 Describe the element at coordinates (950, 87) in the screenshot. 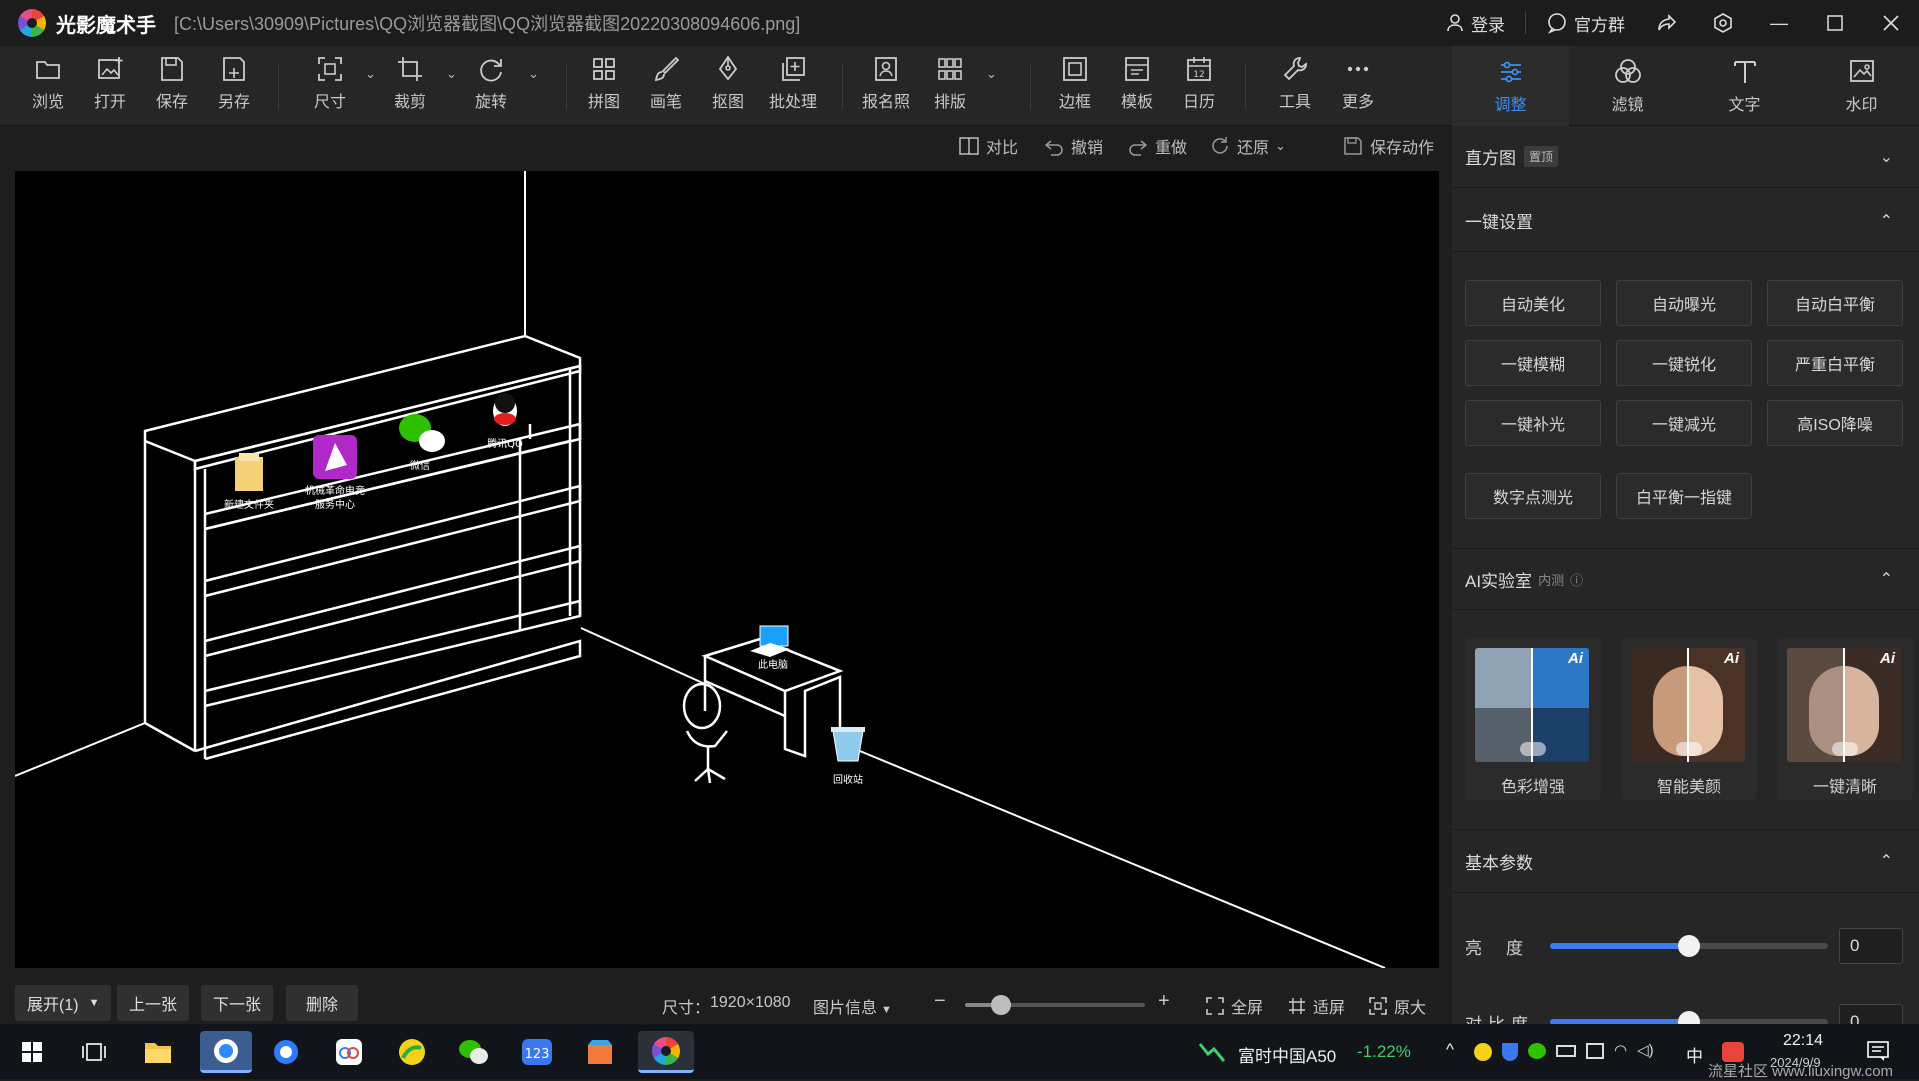

I see `layout-button: 排版` at that location.